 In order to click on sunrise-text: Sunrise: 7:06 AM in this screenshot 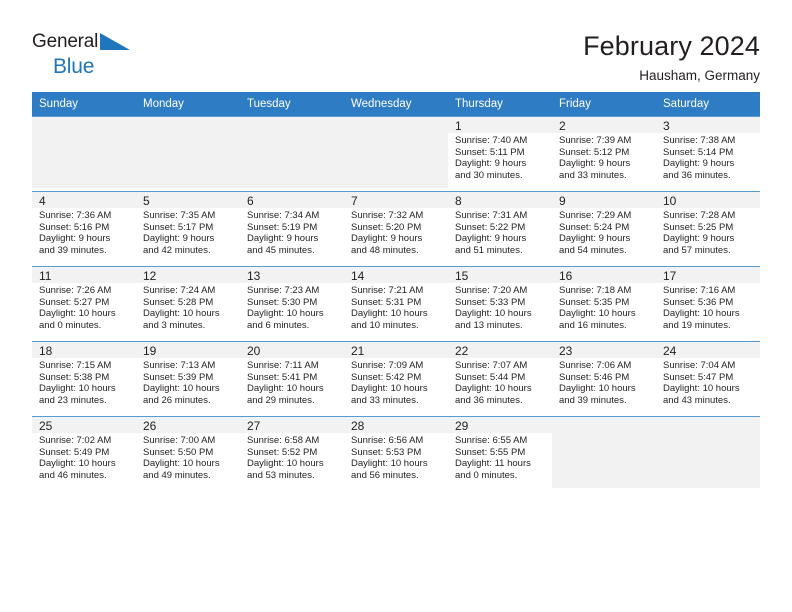, I will do `click(595, 365)`.